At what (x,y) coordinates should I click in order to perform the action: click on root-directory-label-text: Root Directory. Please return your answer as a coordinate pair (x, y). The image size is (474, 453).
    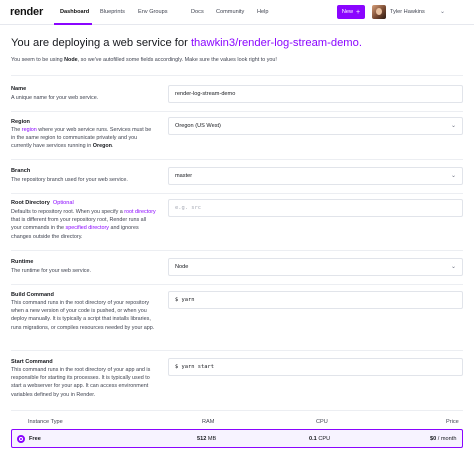
    Looking at the image, I should click on (30, 203).